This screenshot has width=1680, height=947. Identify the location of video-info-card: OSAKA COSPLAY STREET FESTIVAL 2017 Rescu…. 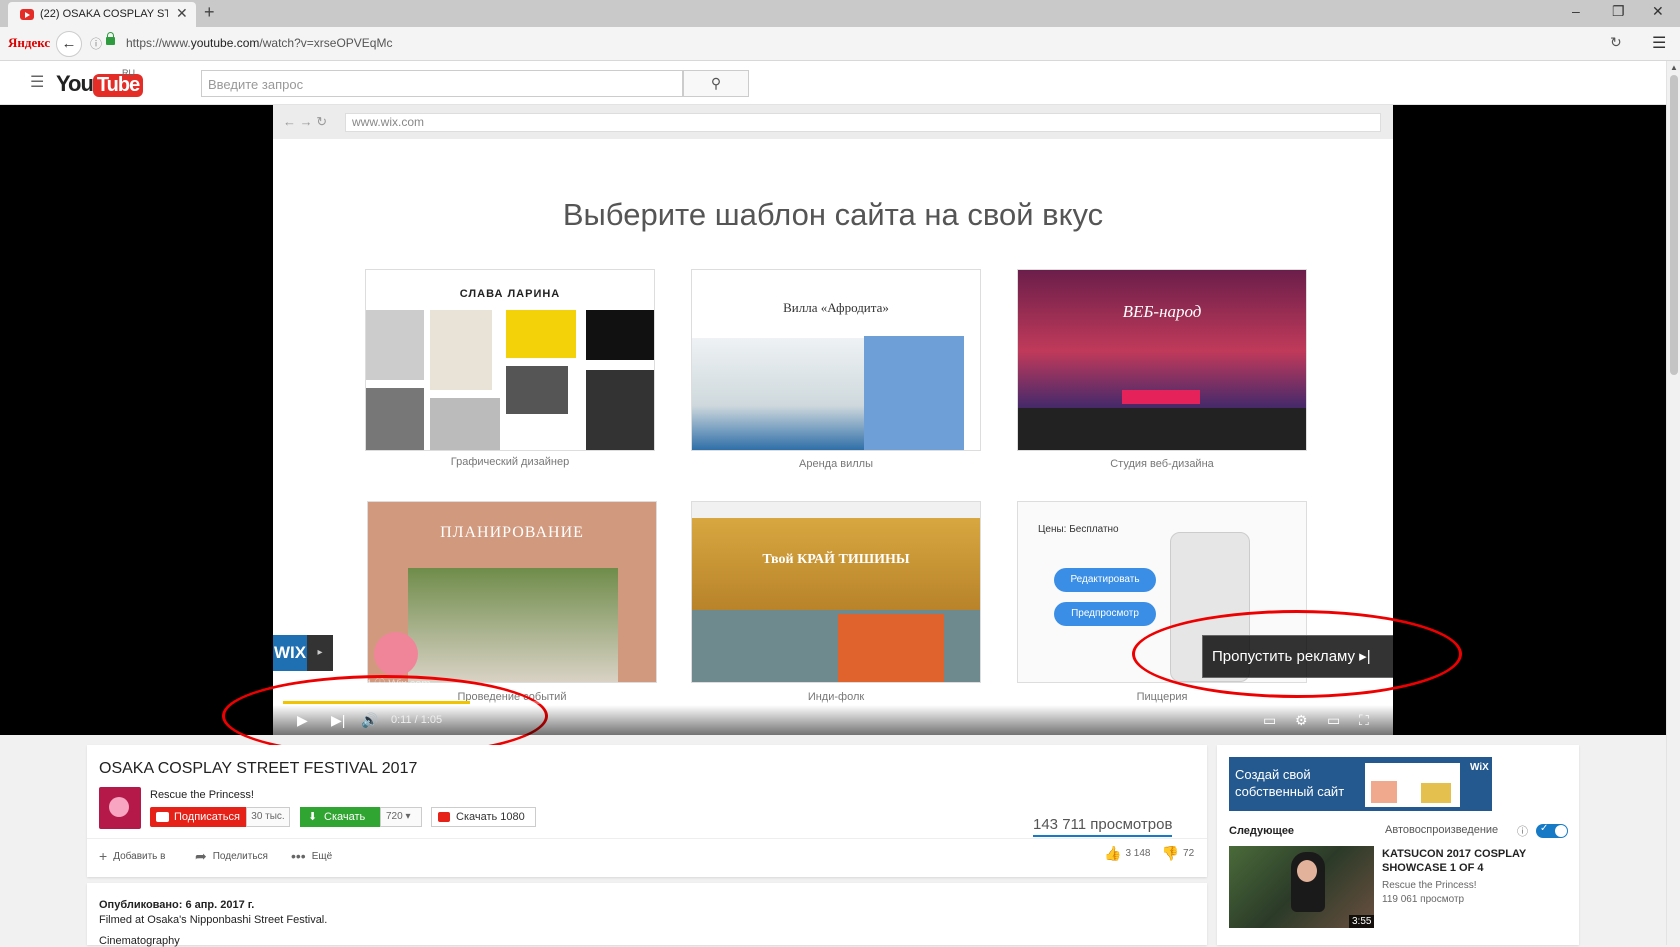
(647, 811).